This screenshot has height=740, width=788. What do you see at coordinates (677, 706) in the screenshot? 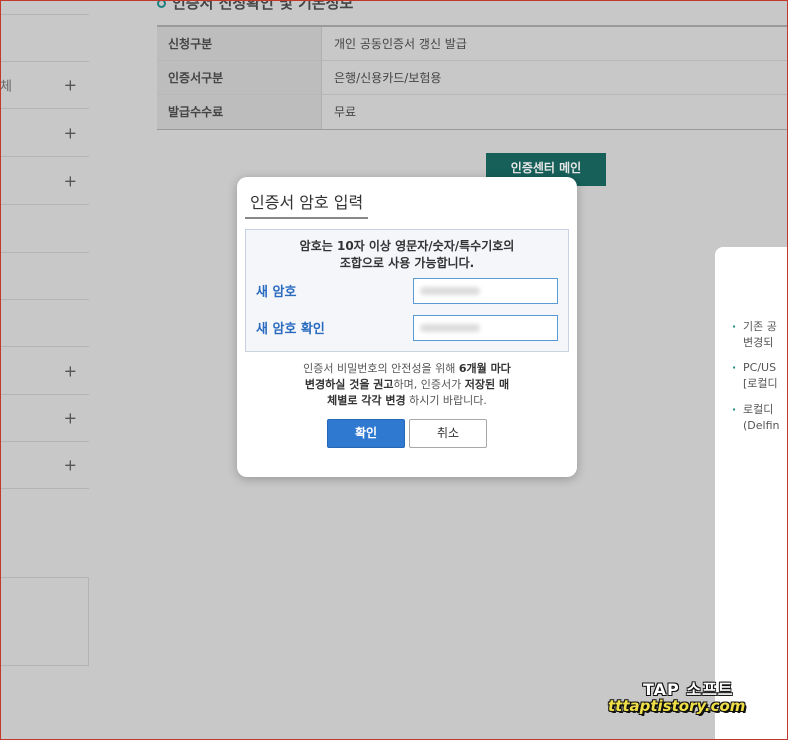
I see `watermark-url: tttaptistory.com` at bounding box center [677, 706].